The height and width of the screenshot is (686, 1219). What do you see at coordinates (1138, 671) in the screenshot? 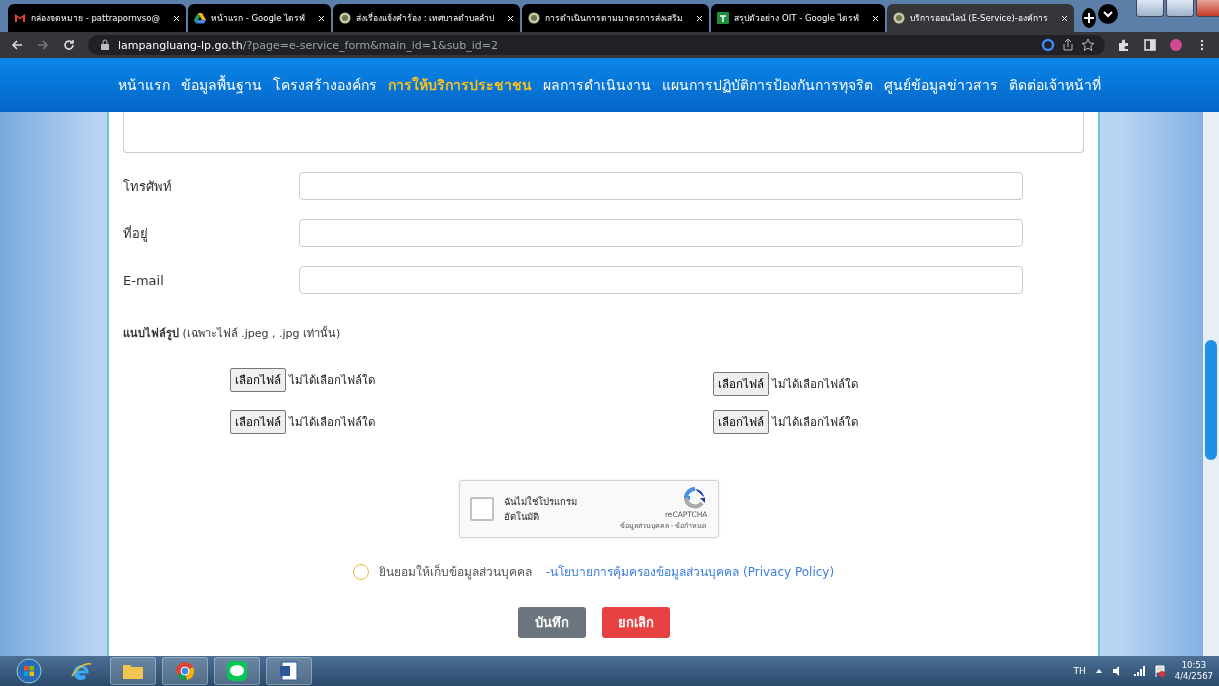
I see `signal-icon` at bounding box center [1138, 671].